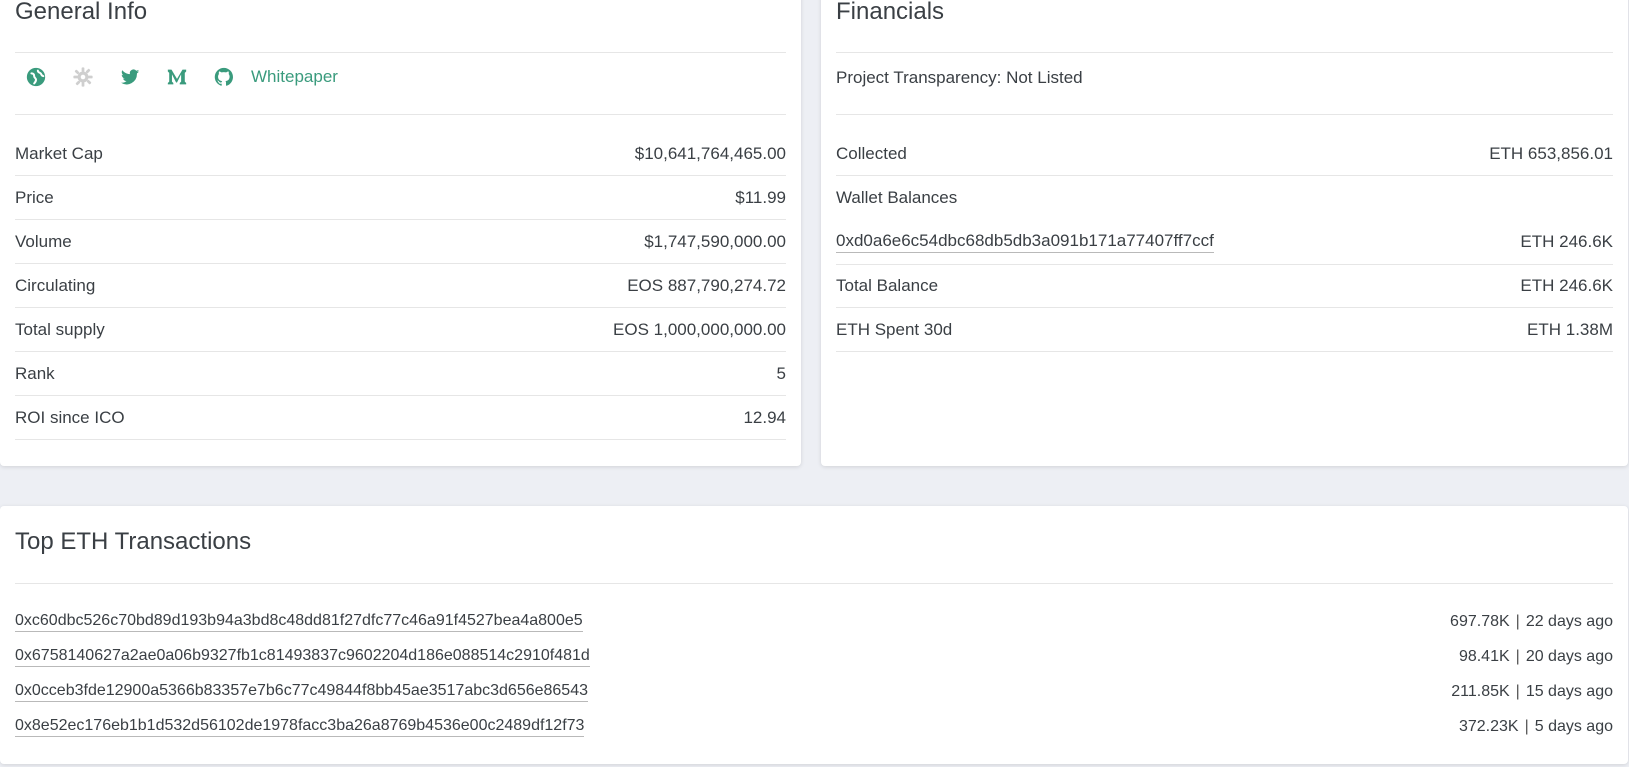 This screenshot has width=1629, height=767. What do you see at coordinates (70, 417) in the screenshot?
I see `stat-label: ROI since ICO` at bounding box center [70, 417].